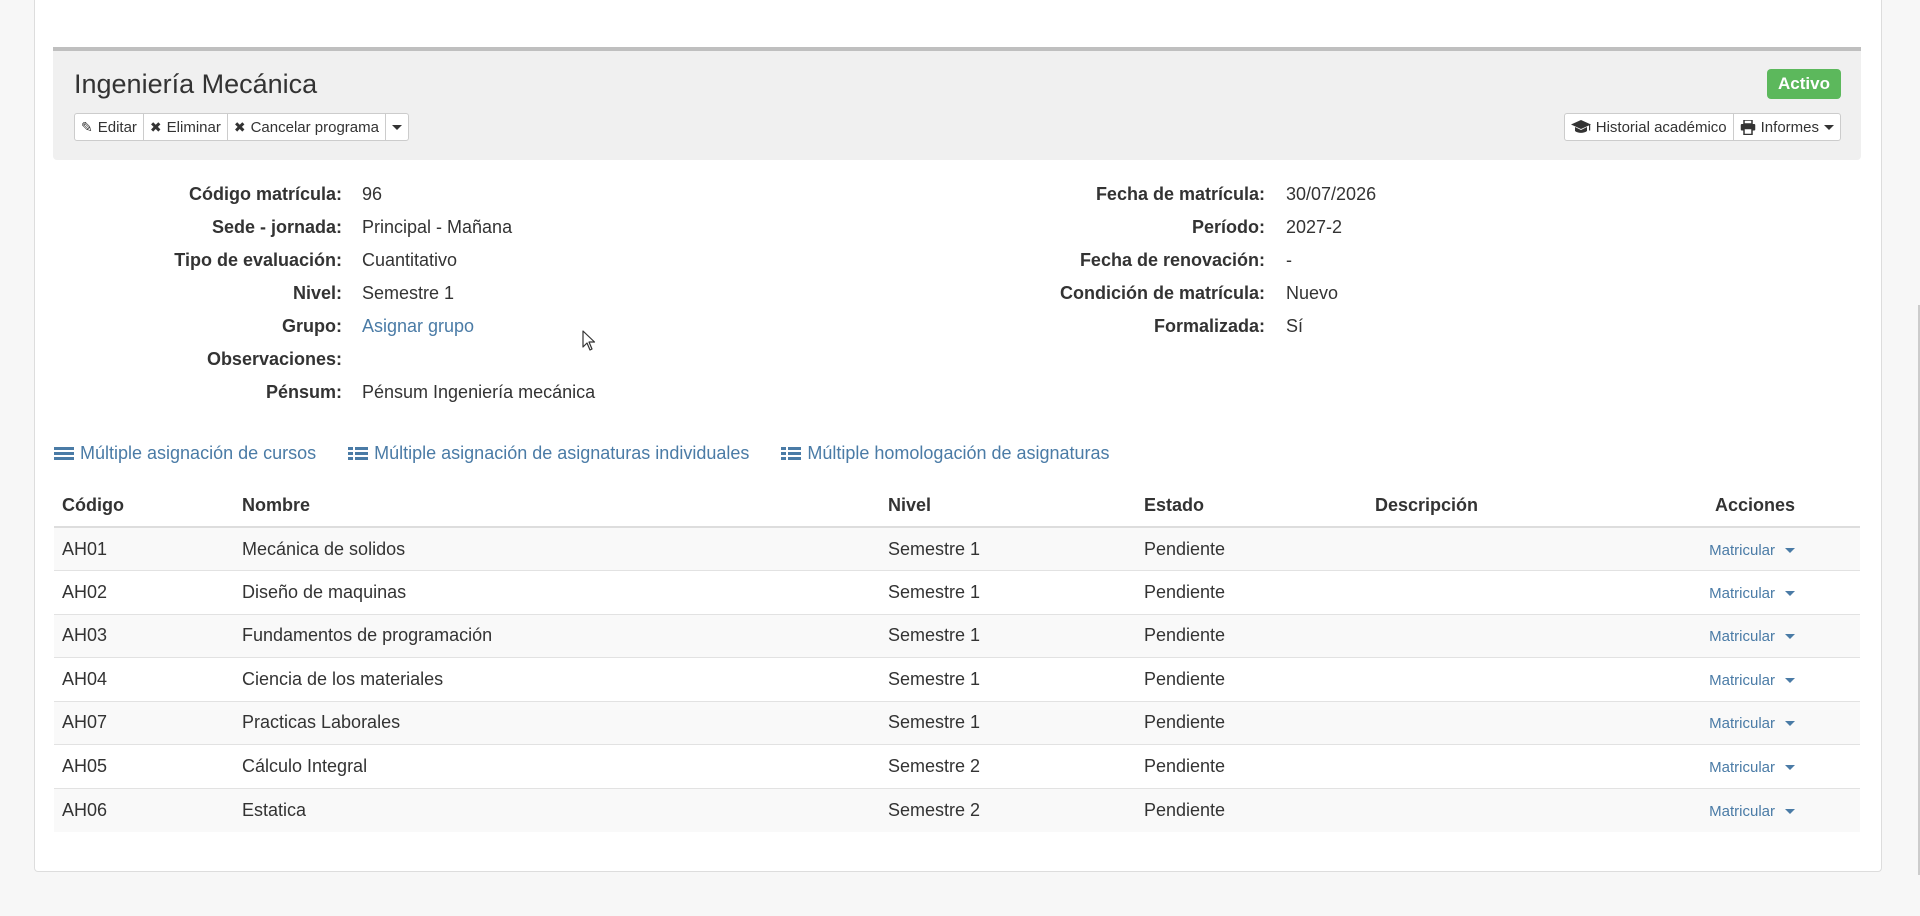 The width and height of the screenshot is (1920, 916). Describe the element at coordinates (1331, 194) in the screenshot. I see `detail-value: 30/07/2026` at that location.